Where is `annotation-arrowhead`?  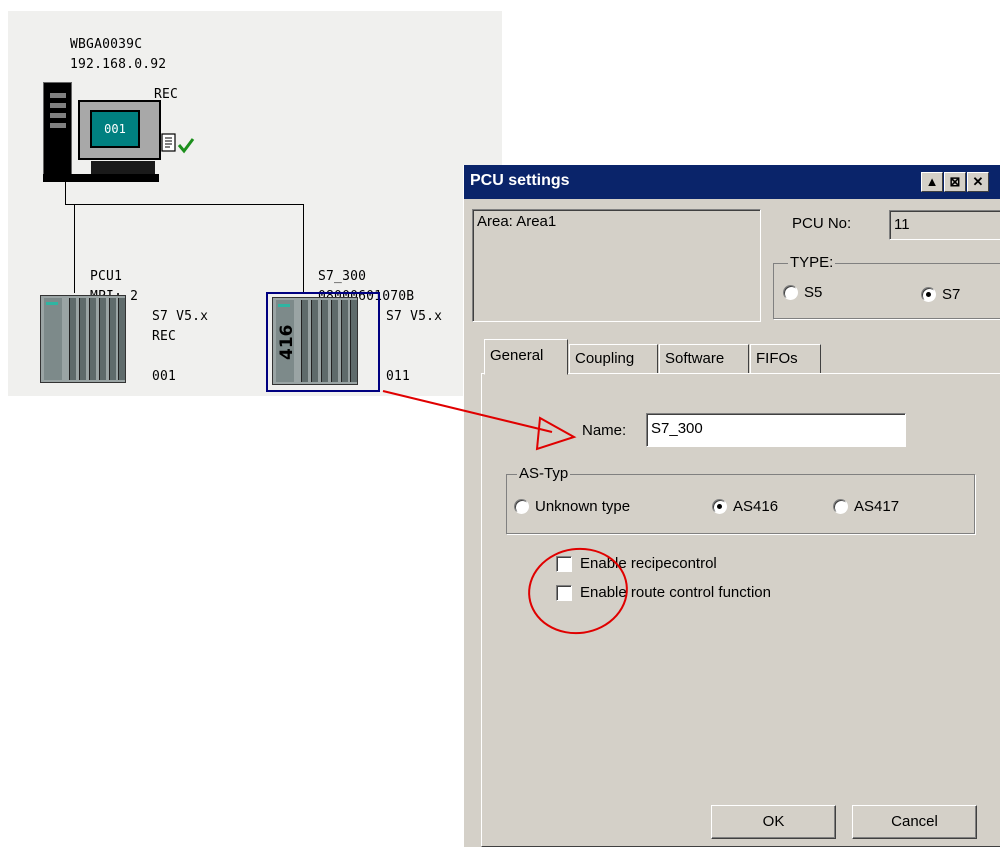
annotation-arrowhead is located at coordinates (556, 433).